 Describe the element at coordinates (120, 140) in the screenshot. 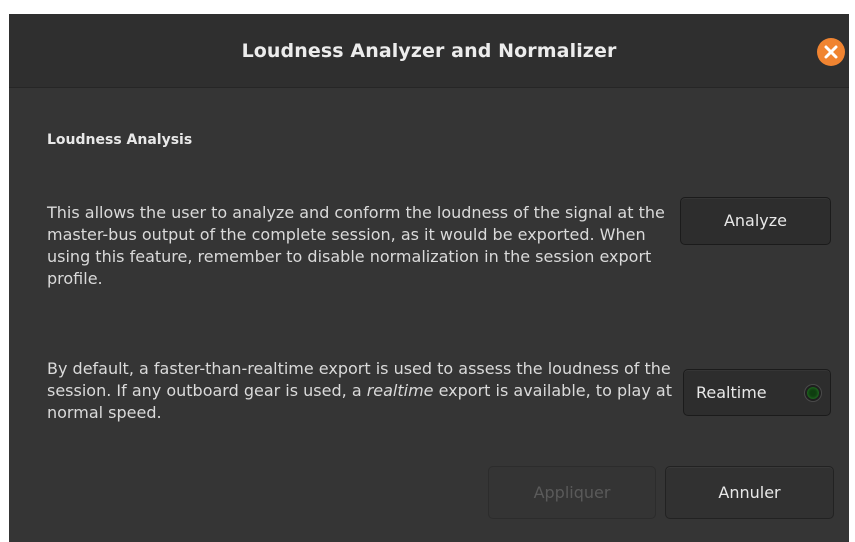

I see `section-title: Loudness Analysis` at that location.